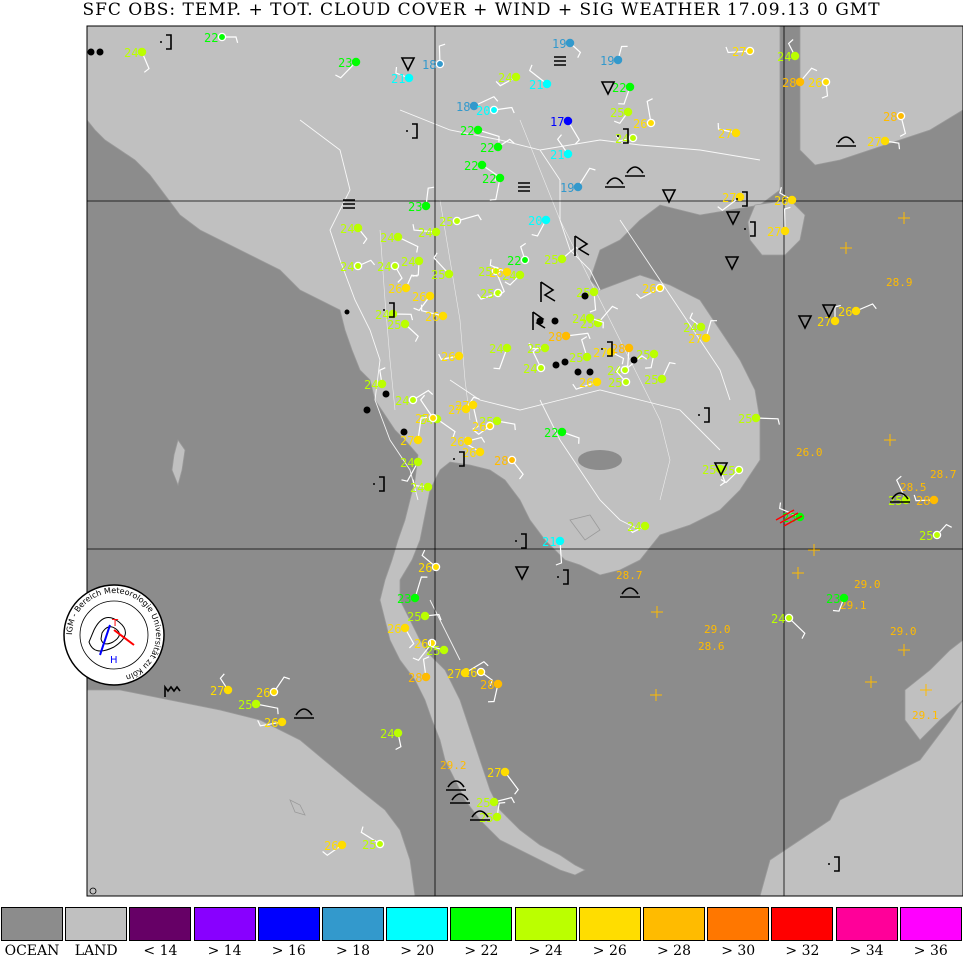 The width and height of the screenshot is (963, 959). I want to click on legend-label: OCEAN, so click(32, 951).